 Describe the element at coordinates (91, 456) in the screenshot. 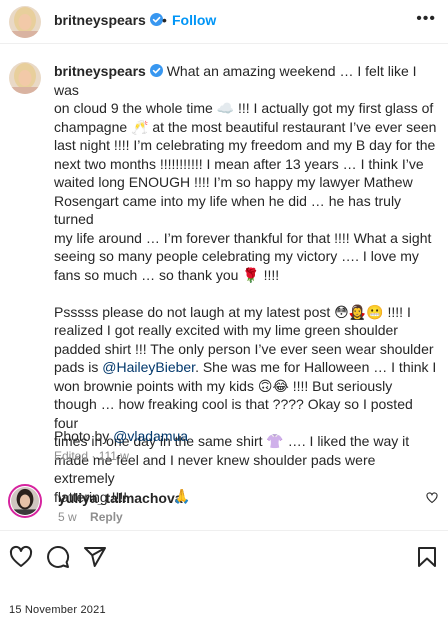

I see `edited-timestamp: Edited · 111 w` at that location.